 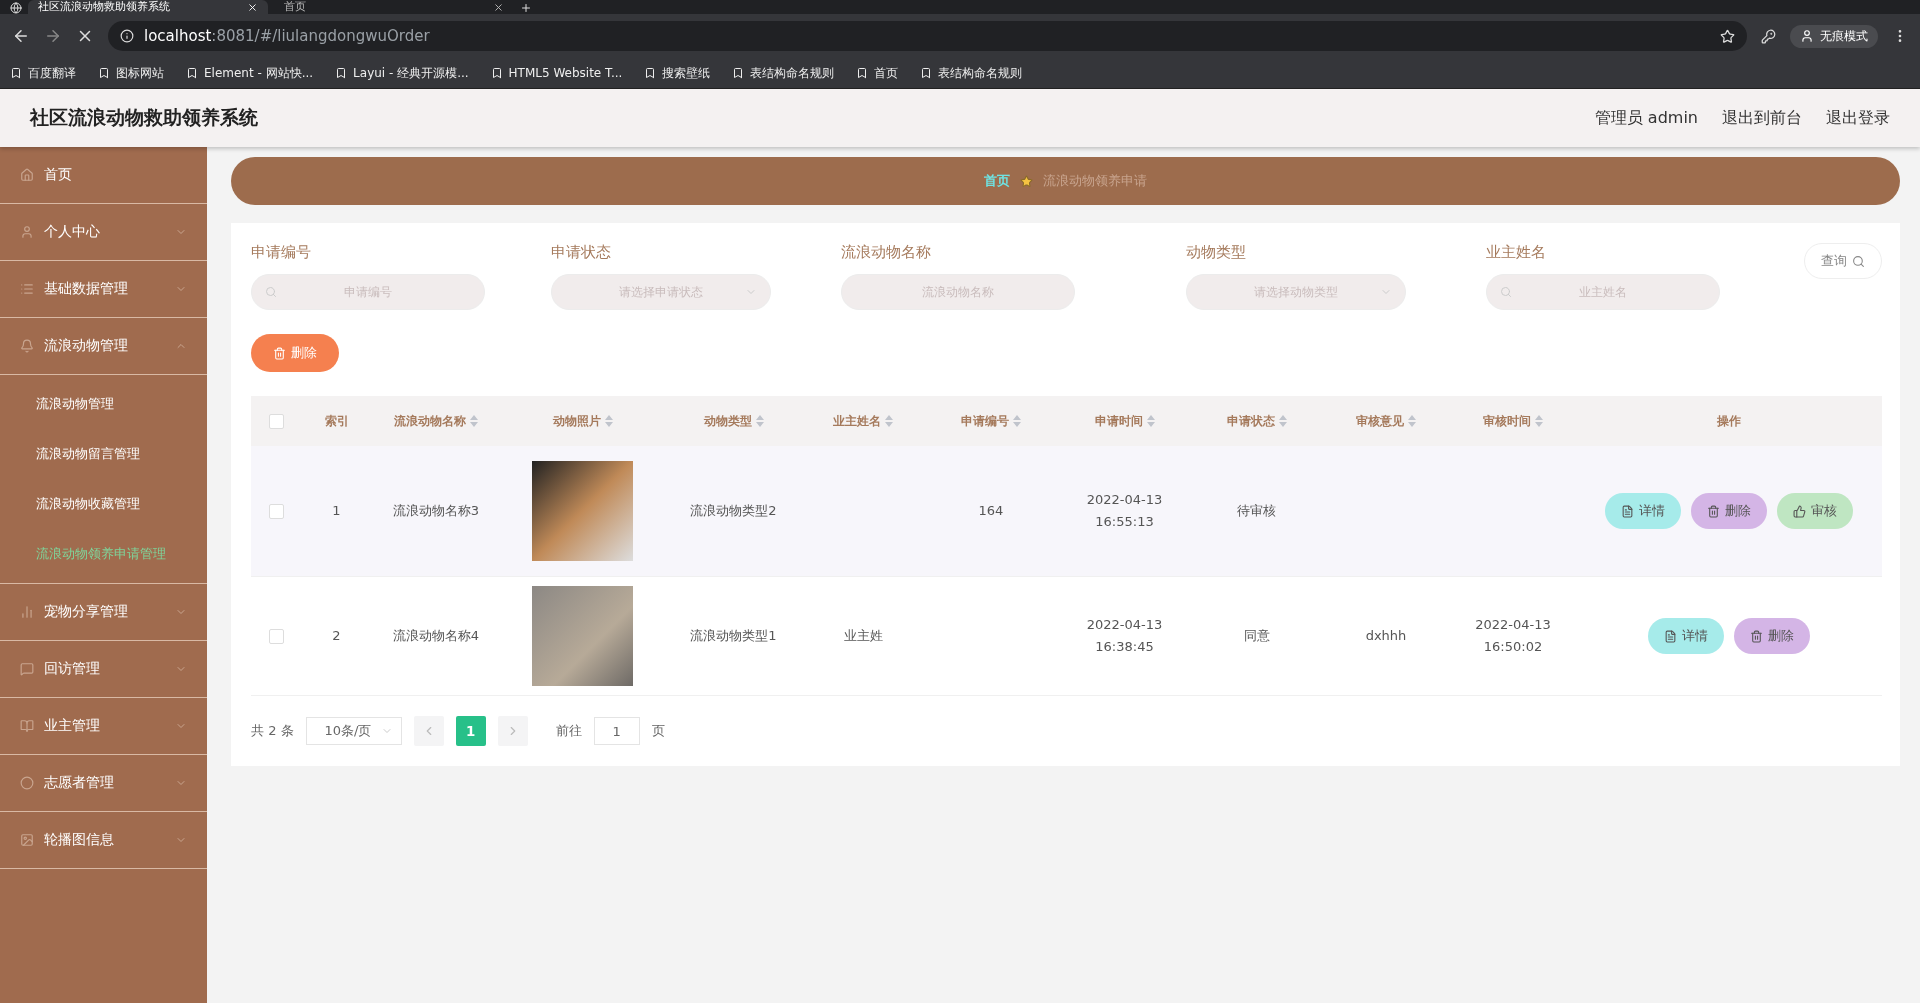 I want to click on column-header: 流浪动物名称, so click(x=430, y=421).